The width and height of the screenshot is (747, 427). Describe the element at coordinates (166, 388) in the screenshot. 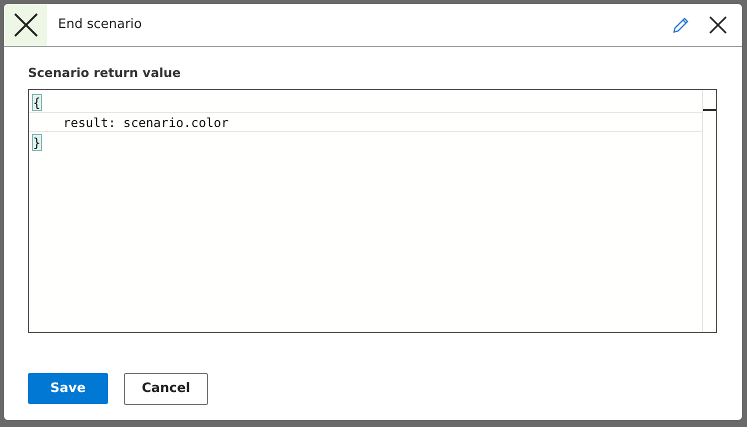

I see `cancel-button: Cancel` at that location.